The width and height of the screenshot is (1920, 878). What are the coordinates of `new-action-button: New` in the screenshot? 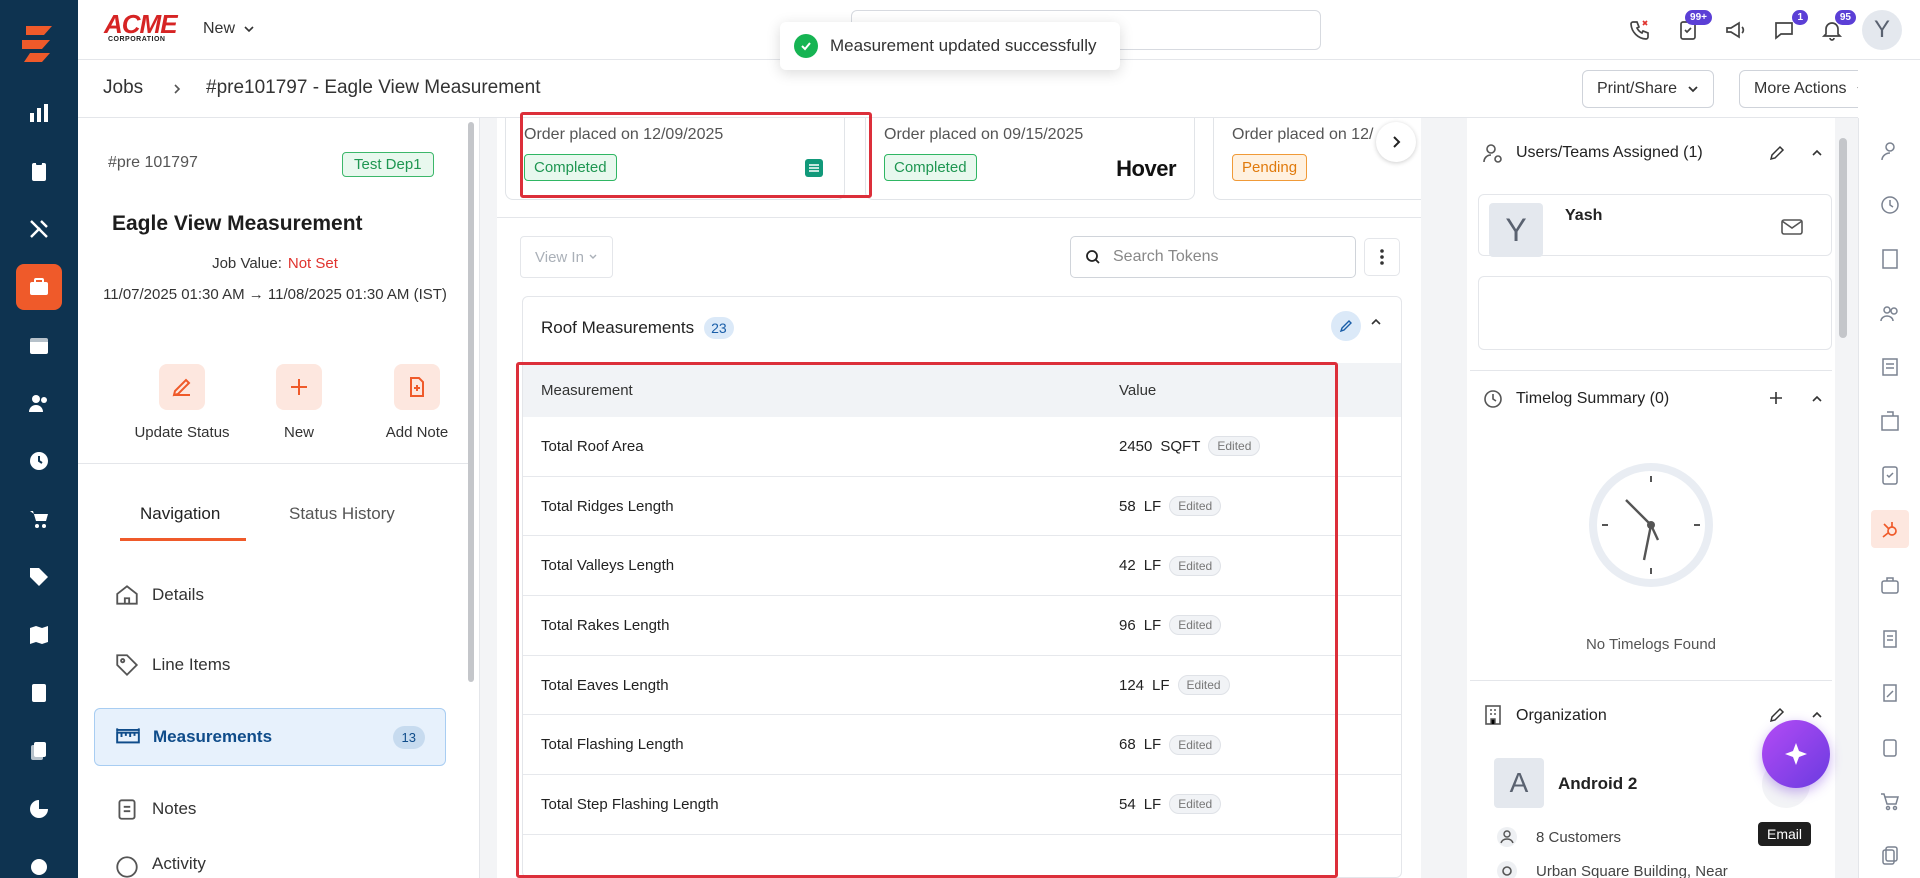 It's located at (299, 402).